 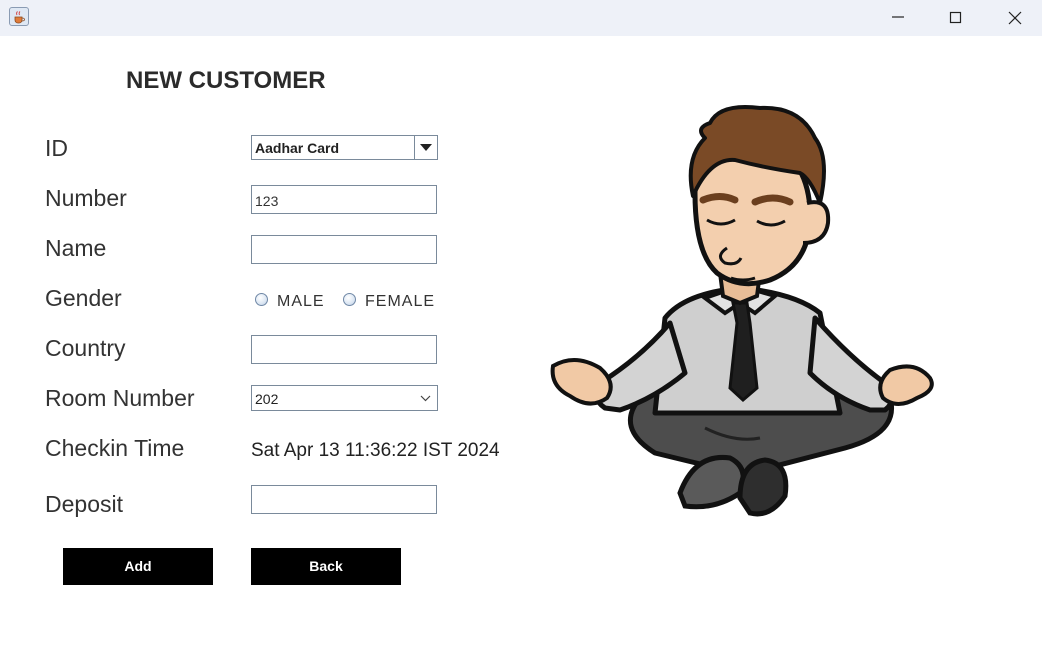 I want to click on country-label: Country, so click(x=85, y=348).